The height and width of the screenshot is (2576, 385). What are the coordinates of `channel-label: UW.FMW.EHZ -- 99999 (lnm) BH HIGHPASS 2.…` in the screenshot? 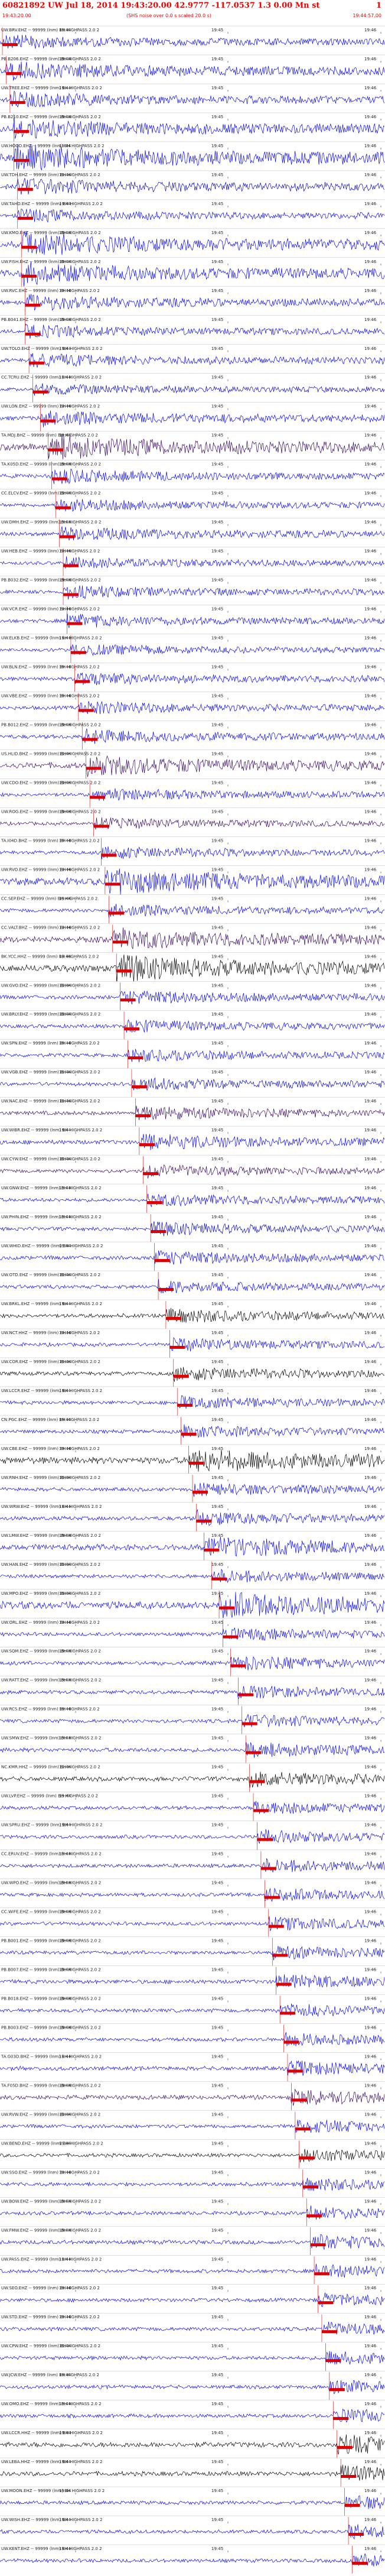 It's located at (51, 2230).